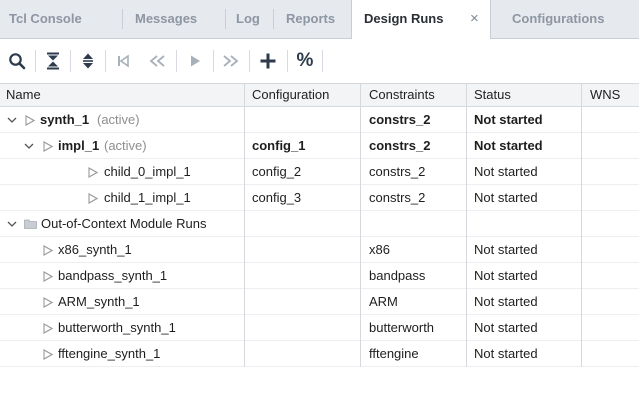 The height and width of the screenshot is (411, 639). What do you see at coordinates (113, 275) in the screenshot?
I see `run-name: bandpass_synth_1` at bounding box center [113, 275].